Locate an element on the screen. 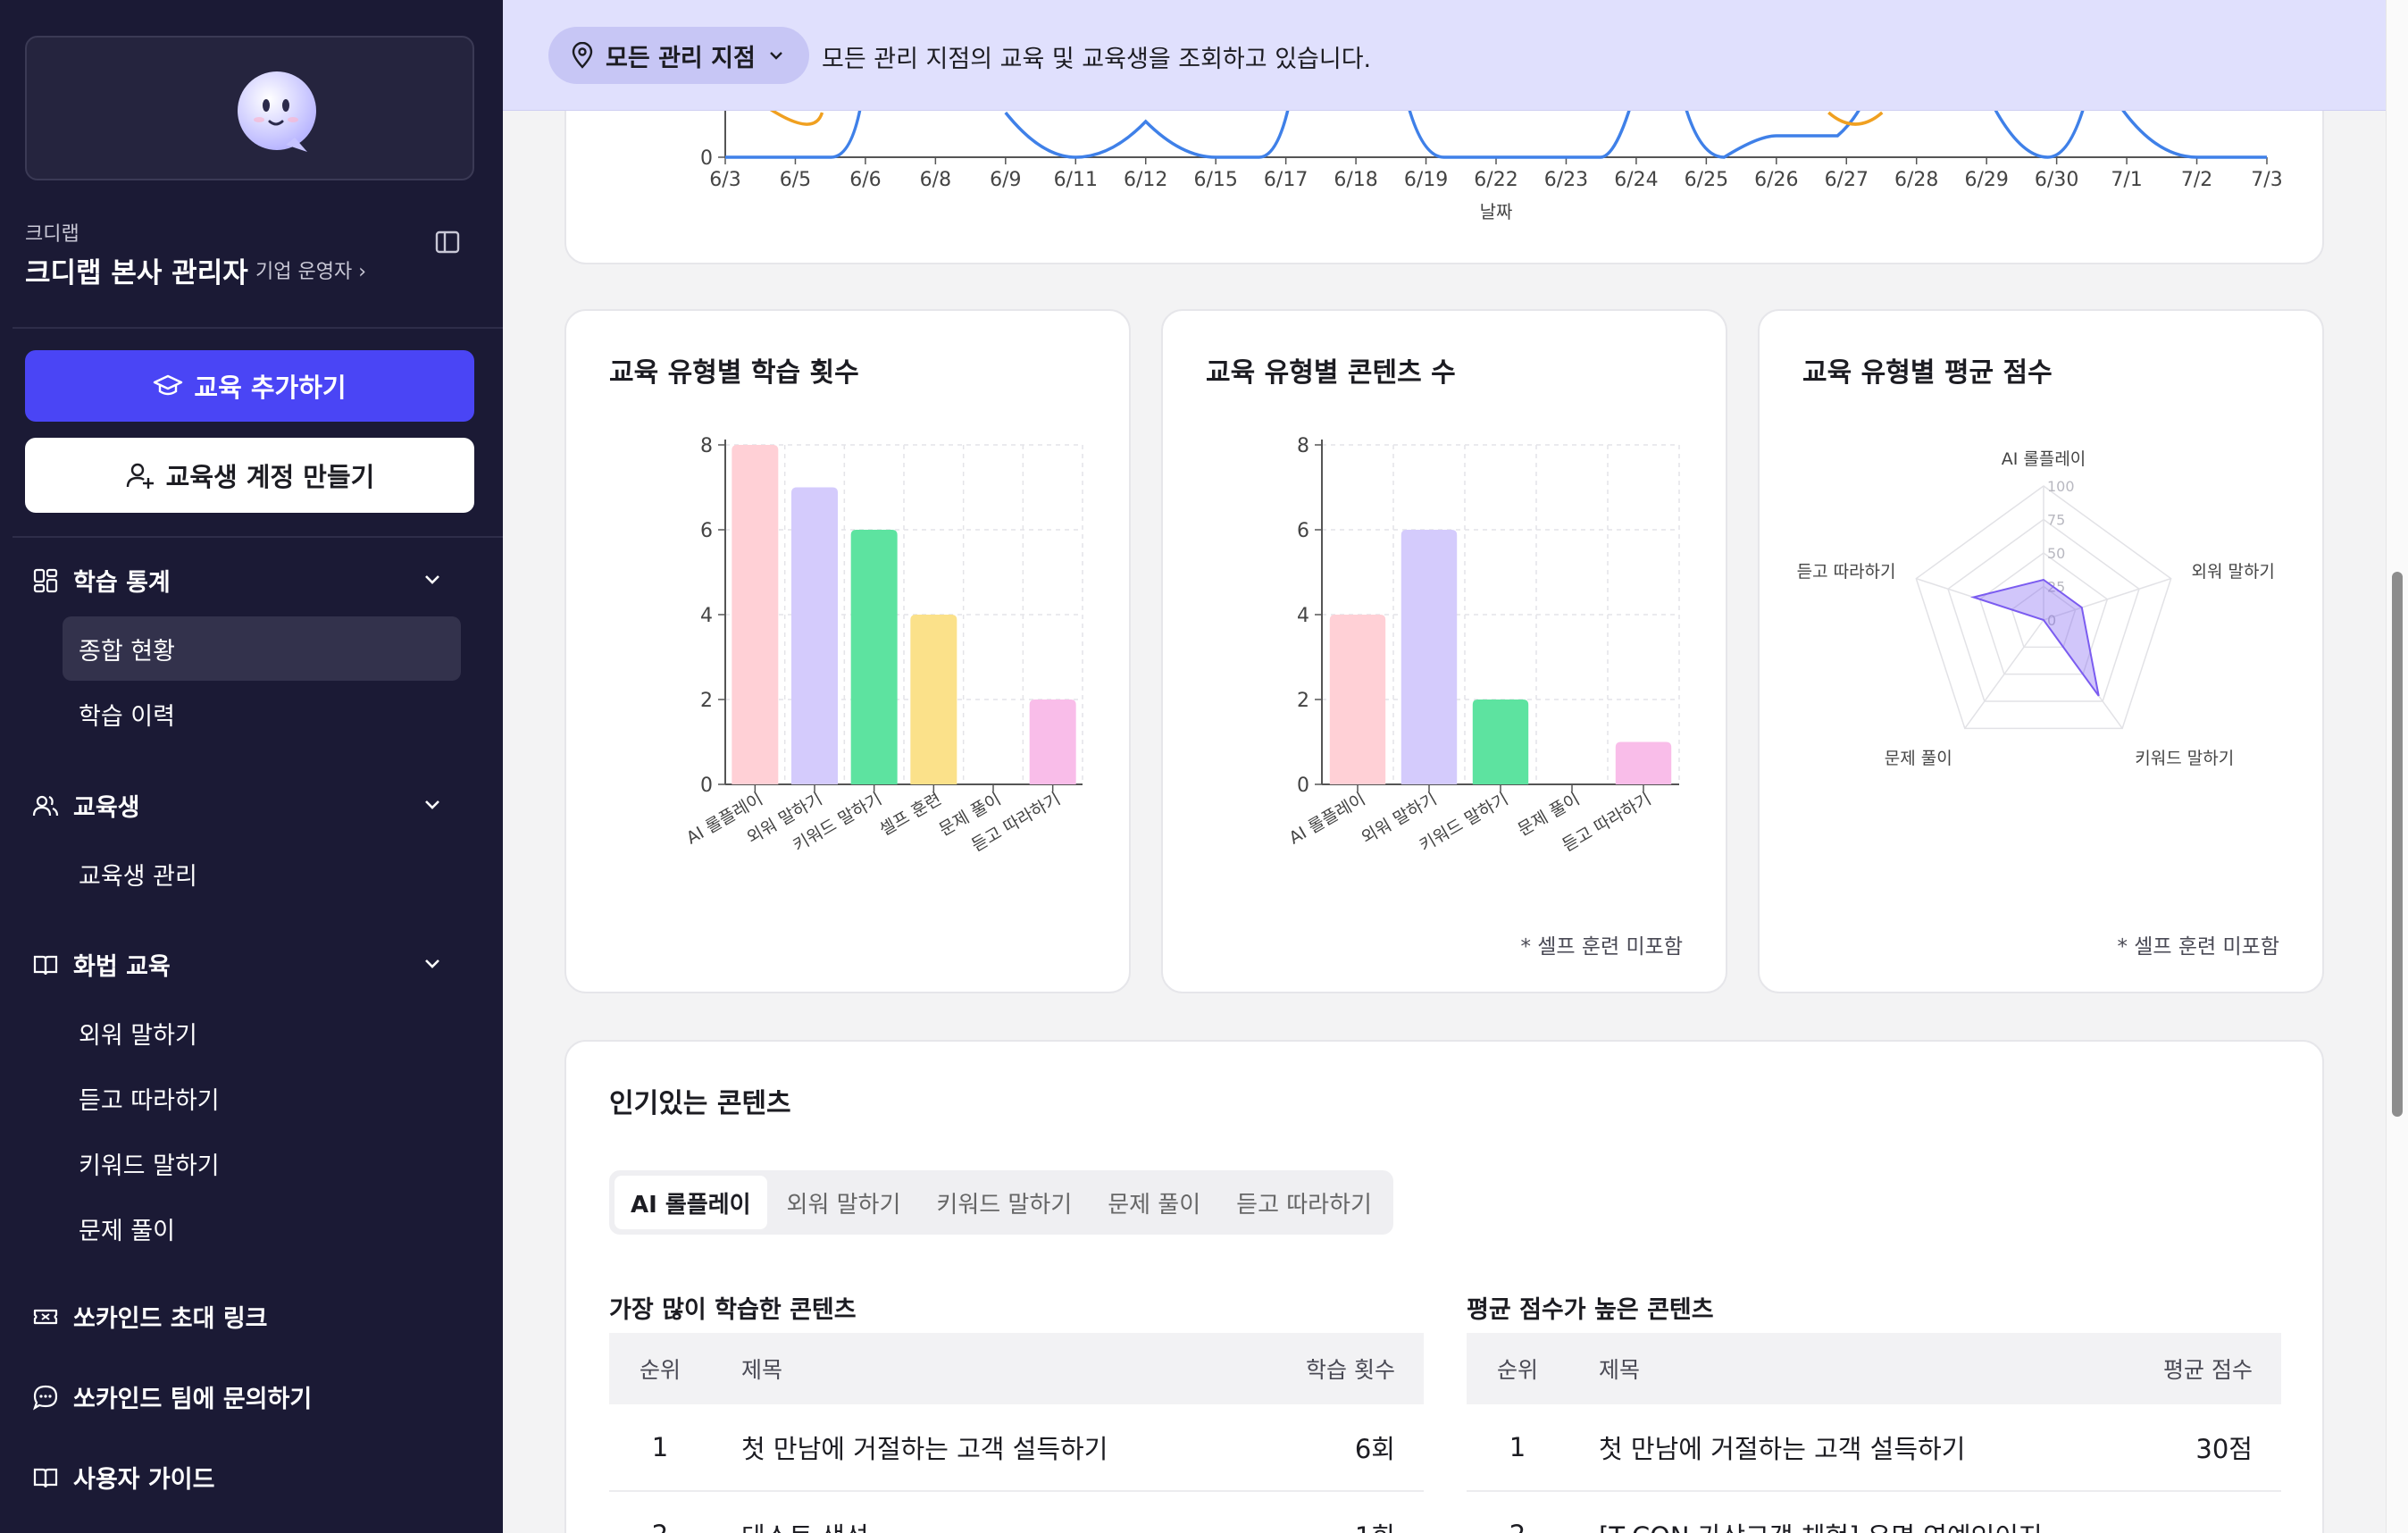 This screenshot has width=2408, height=1533. nav-section-label: 화법 교육 is located at coordinates (122, 967).